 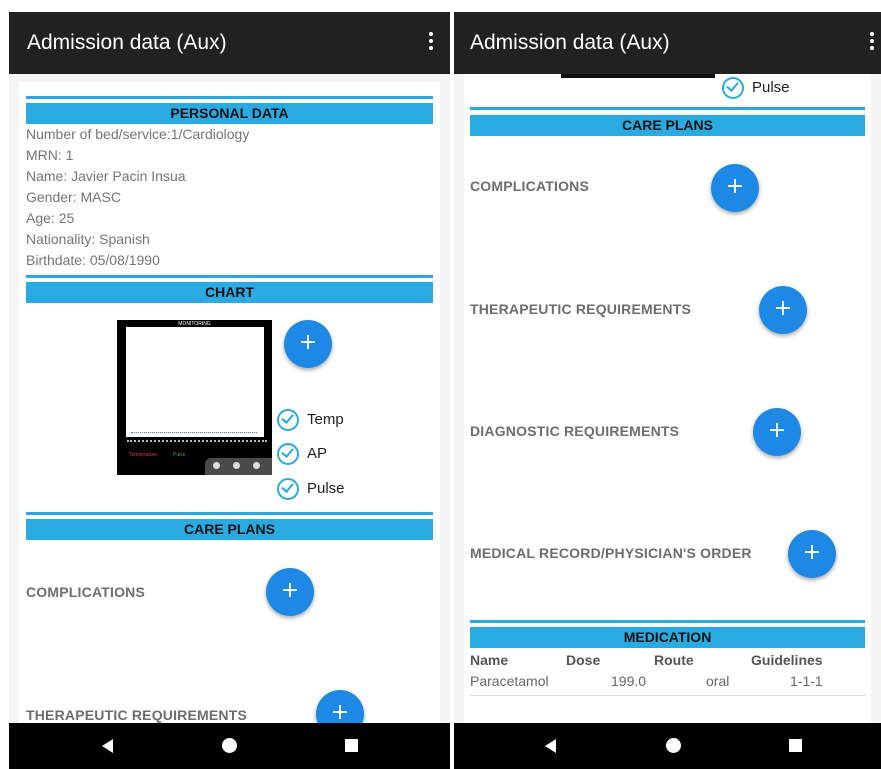 What do you see at coordinates (50, 218) in the screenshot?
I see `age-line: Age: 25` at bounding box center [50, 218].